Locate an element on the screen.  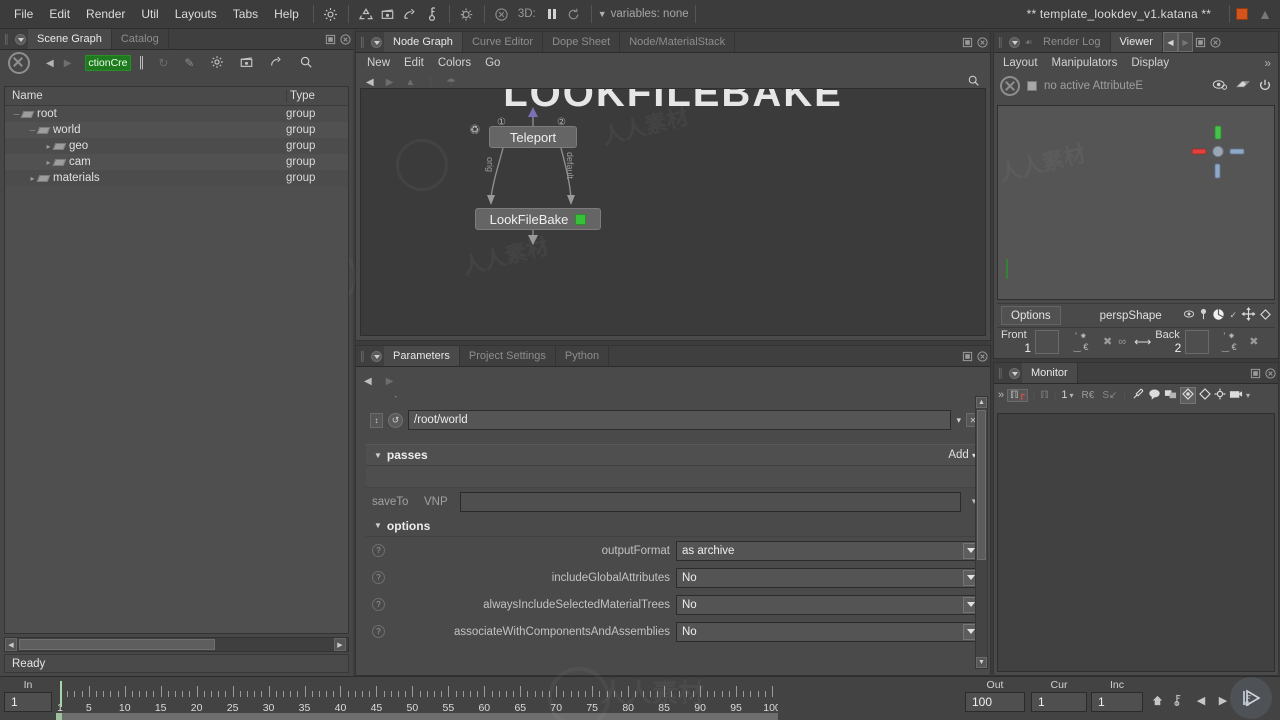
refresh-icon: ↻ is located at coordinates (163, 63).